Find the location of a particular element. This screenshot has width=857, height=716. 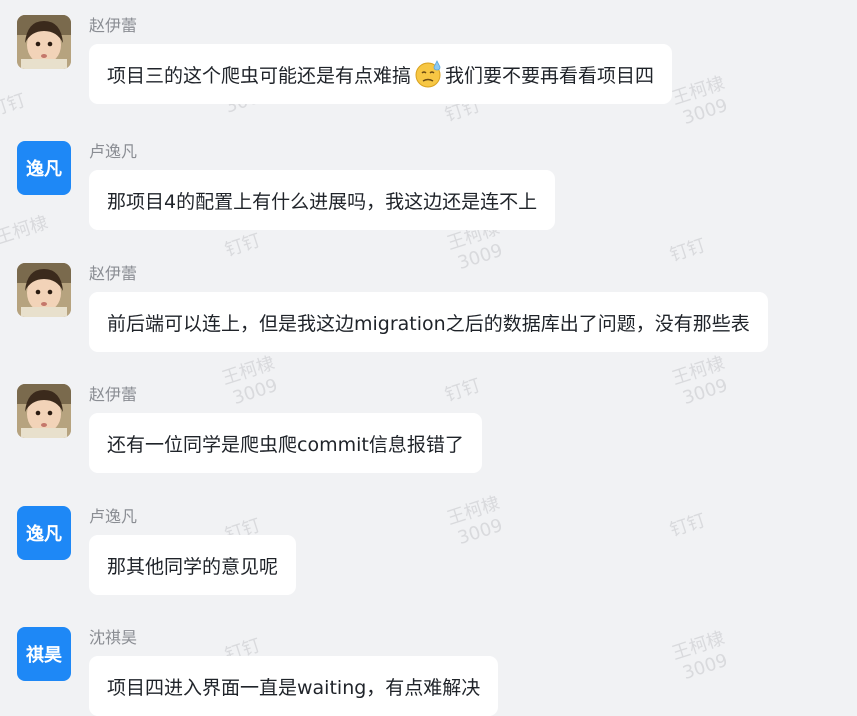

message-text: 还有一位同学是爬虫爬commit信息报错了 is located at coordinates (285, 444).